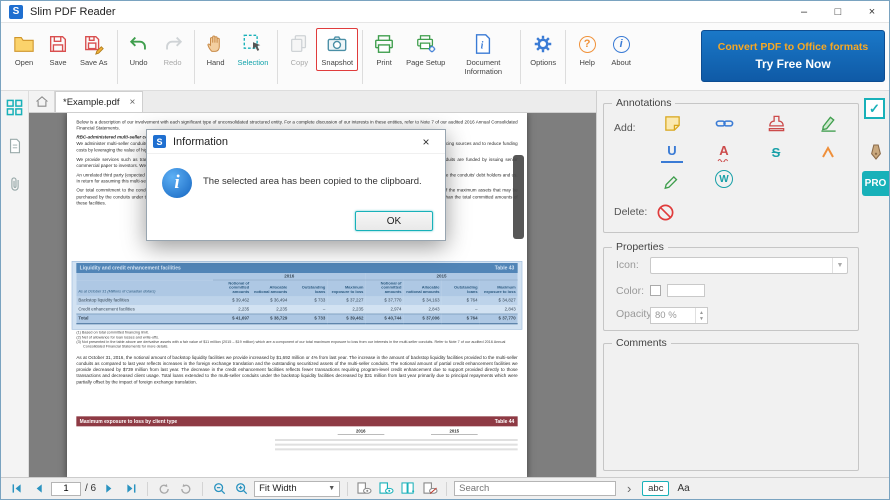 The width and height of the screenshot is (890, 500). What do you see at coordinates (253, 49) in the screenshot?
I see `selection-tool-button: Selection` at bounding box center [253, 49].